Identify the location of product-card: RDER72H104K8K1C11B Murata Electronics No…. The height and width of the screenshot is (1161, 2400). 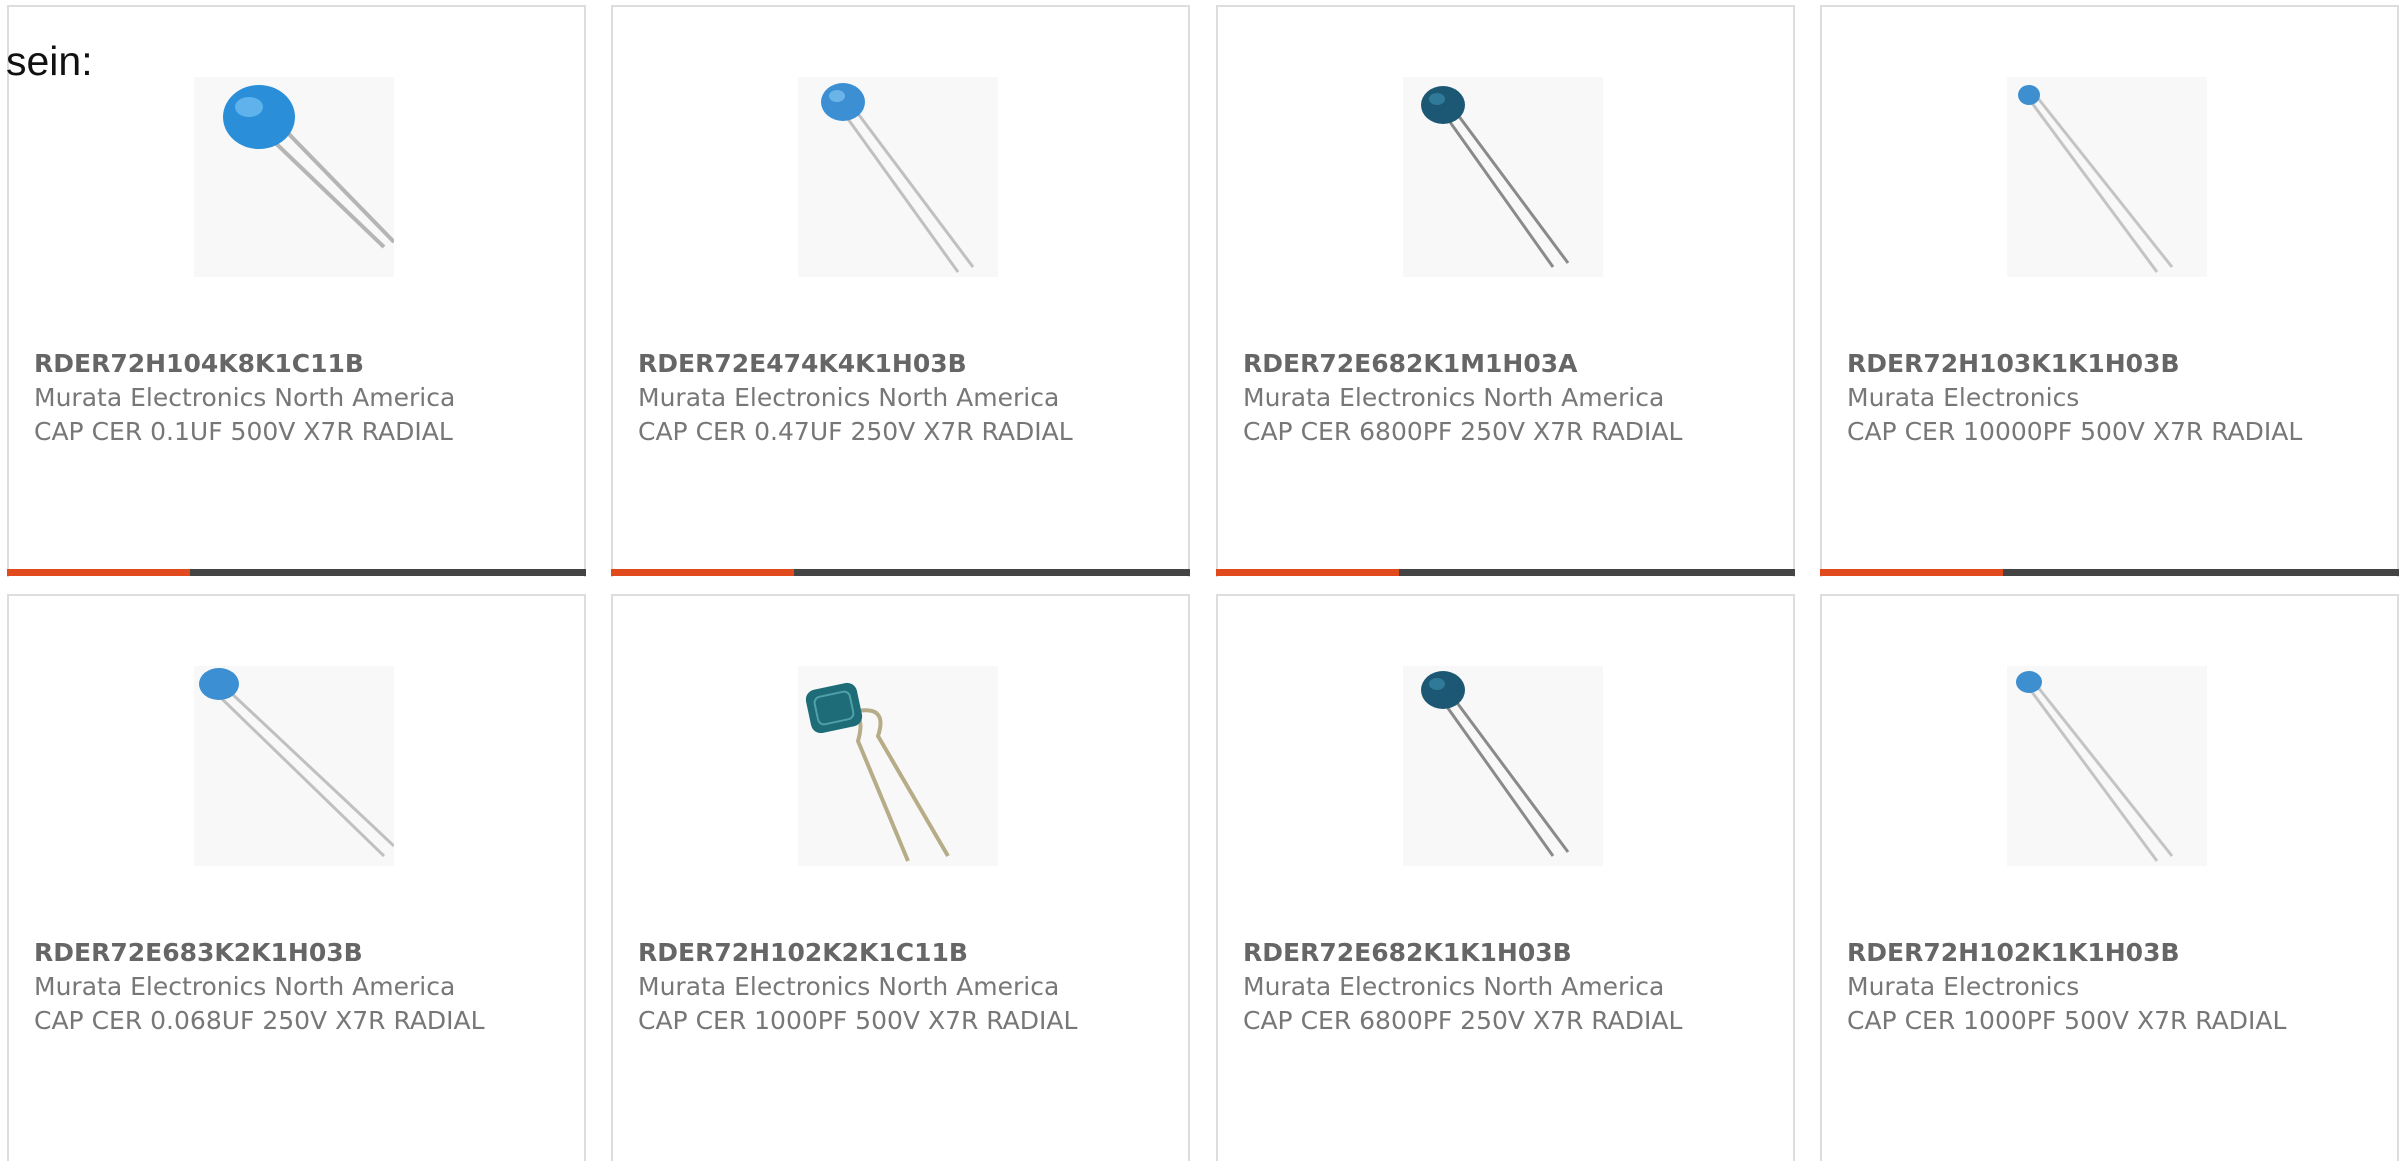
(296, 291).